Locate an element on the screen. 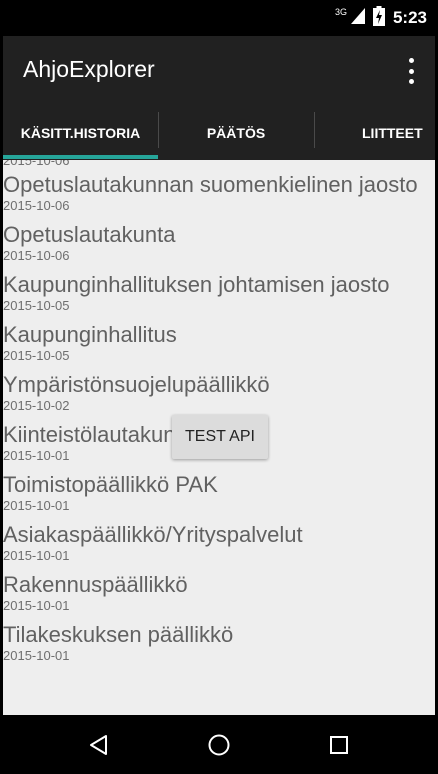 This screenshot has height=774, width=438. tab-bar: KÄSITT.HISTORIA PÄÄTÖS LIITTEET is located at coordinates (219, 133).